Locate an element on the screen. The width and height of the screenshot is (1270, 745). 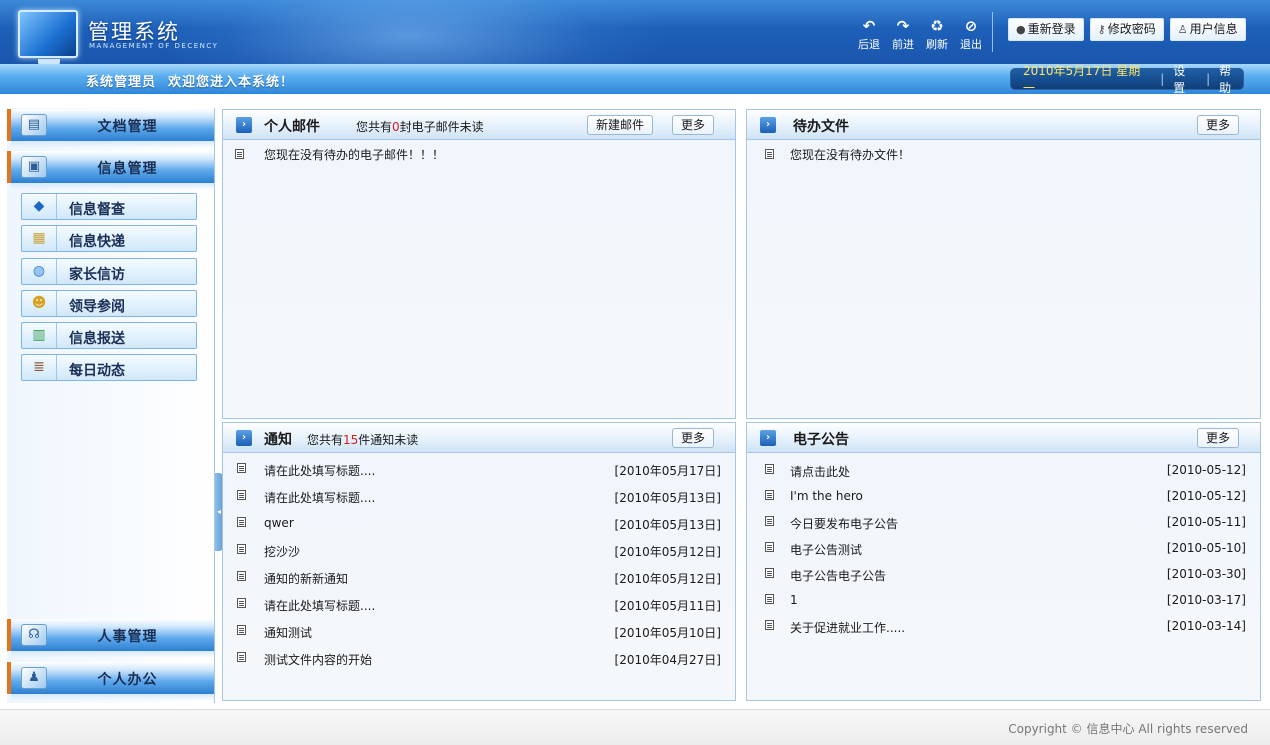
package-icon: ▦ is located at coordinates (39, 238).